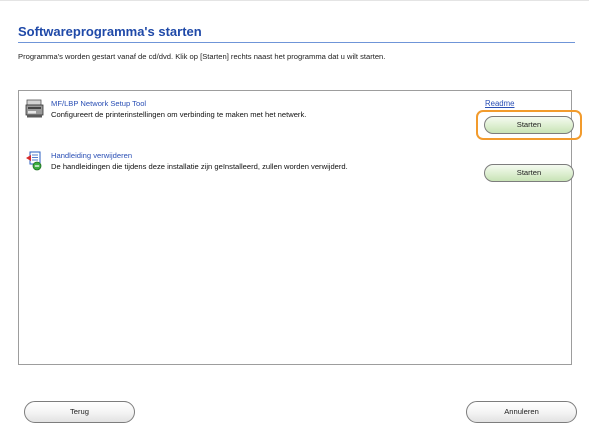 Image resolution: width=589 pixels, height=430 pixels. I want to click on back-button: Terug, so click(79, 412).